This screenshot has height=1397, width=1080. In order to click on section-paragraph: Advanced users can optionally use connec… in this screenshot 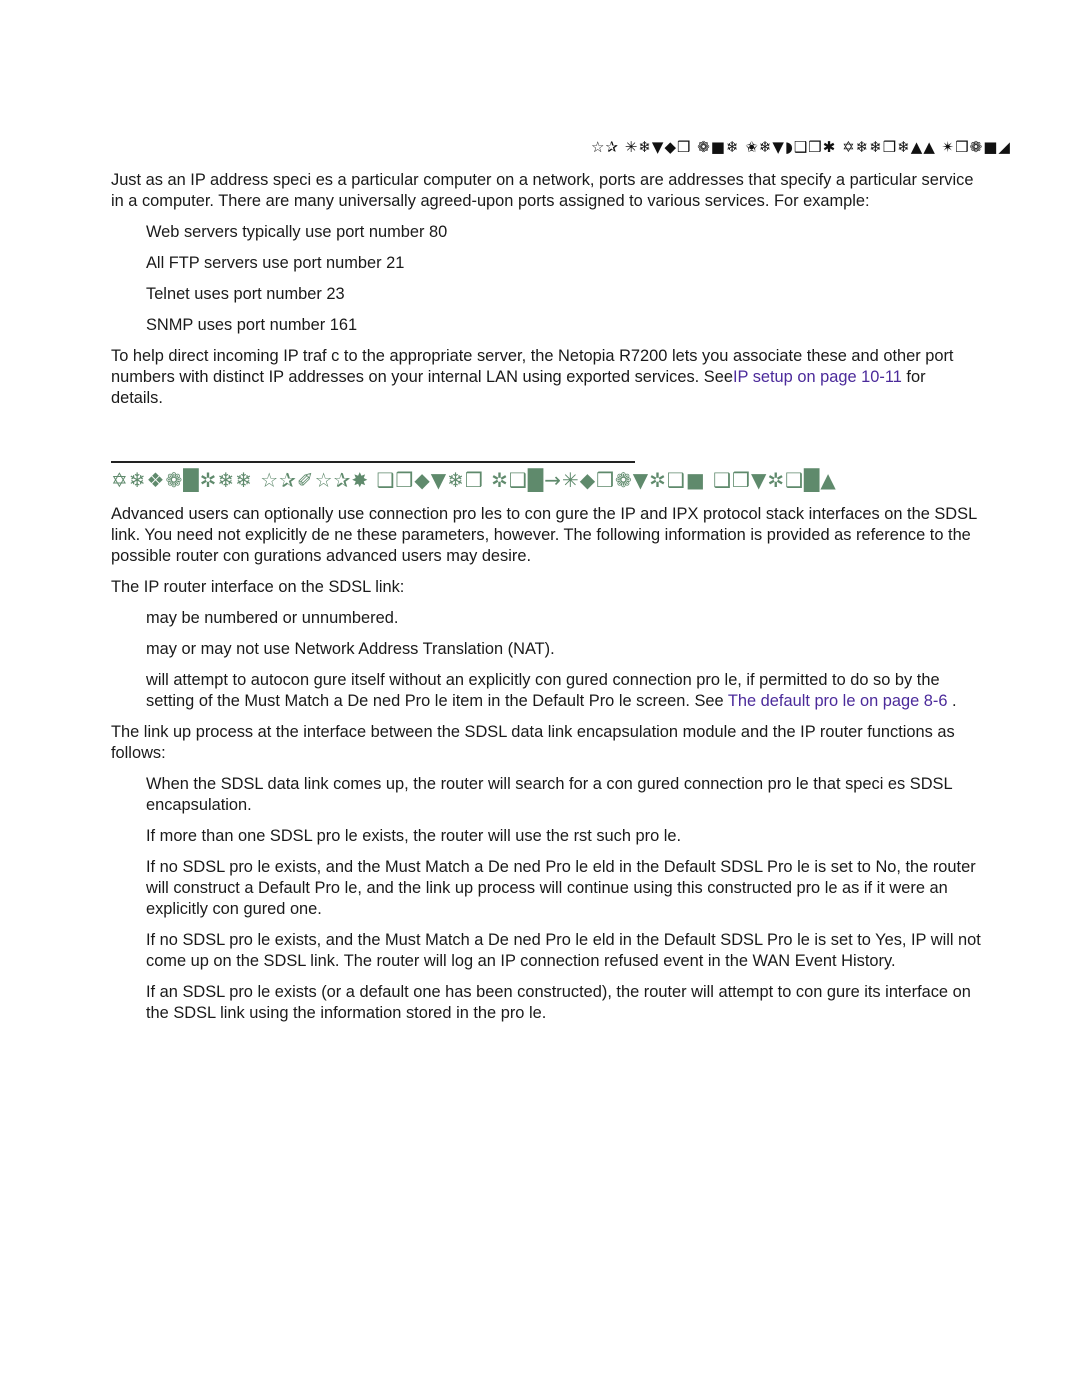, I will do `click(544, 535)`.